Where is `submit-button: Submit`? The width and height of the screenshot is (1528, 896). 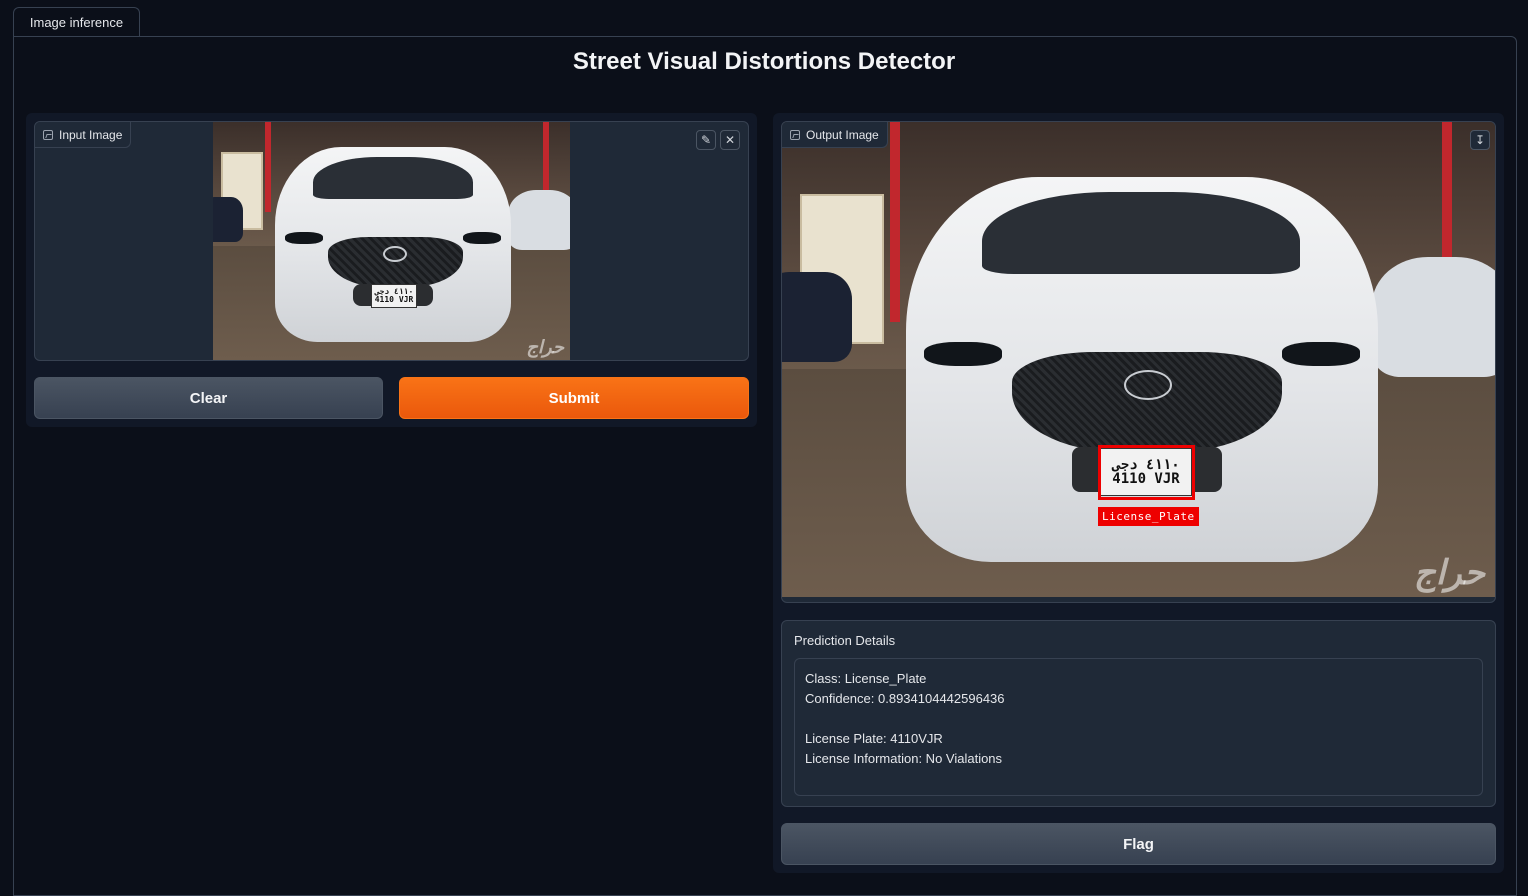
submit-button: Submit is located at coordinates (574, 398).